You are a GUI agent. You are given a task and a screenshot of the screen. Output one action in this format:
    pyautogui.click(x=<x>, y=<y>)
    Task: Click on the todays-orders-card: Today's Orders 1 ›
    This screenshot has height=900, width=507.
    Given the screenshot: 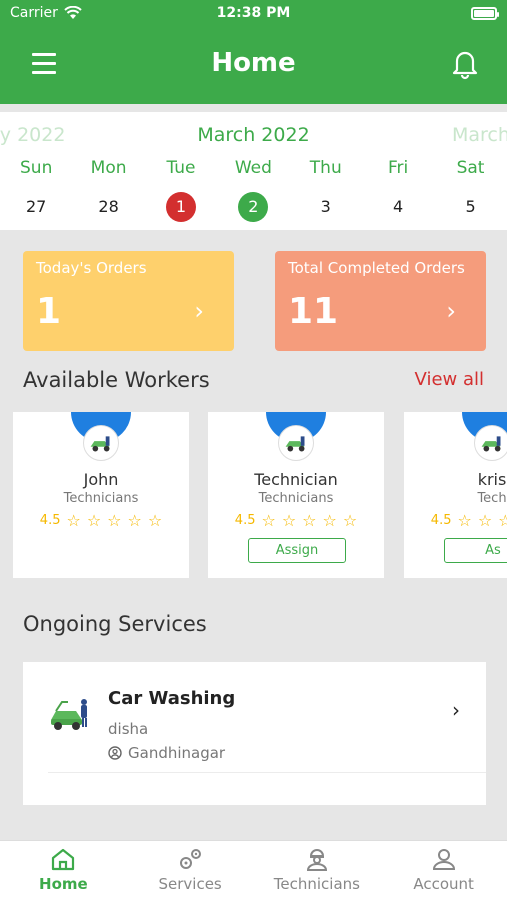 What is the action you would take?
    pyautogui.click(x=128, y=301)
    